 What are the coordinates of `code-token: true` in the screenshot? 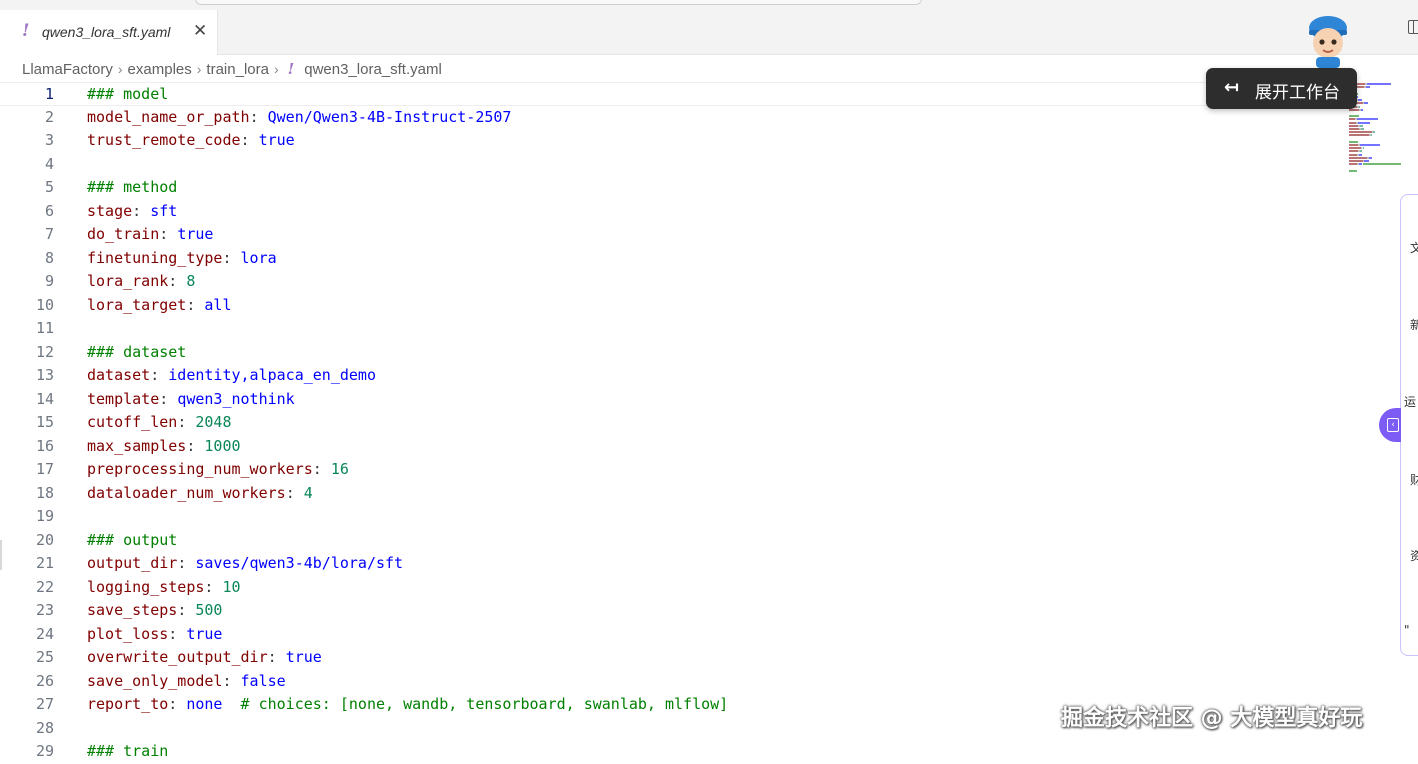 It's located at (204, 633).